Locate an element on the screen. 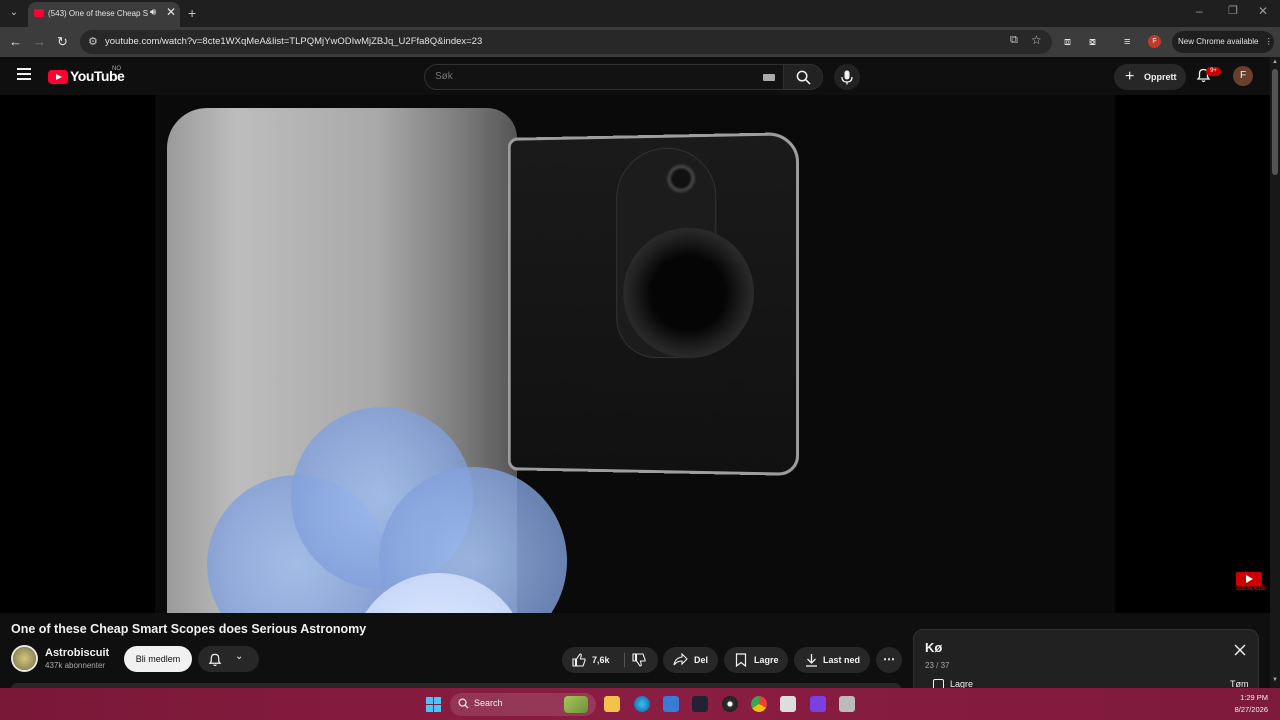  smart-scope-panel is located at coordinates (653, 304).